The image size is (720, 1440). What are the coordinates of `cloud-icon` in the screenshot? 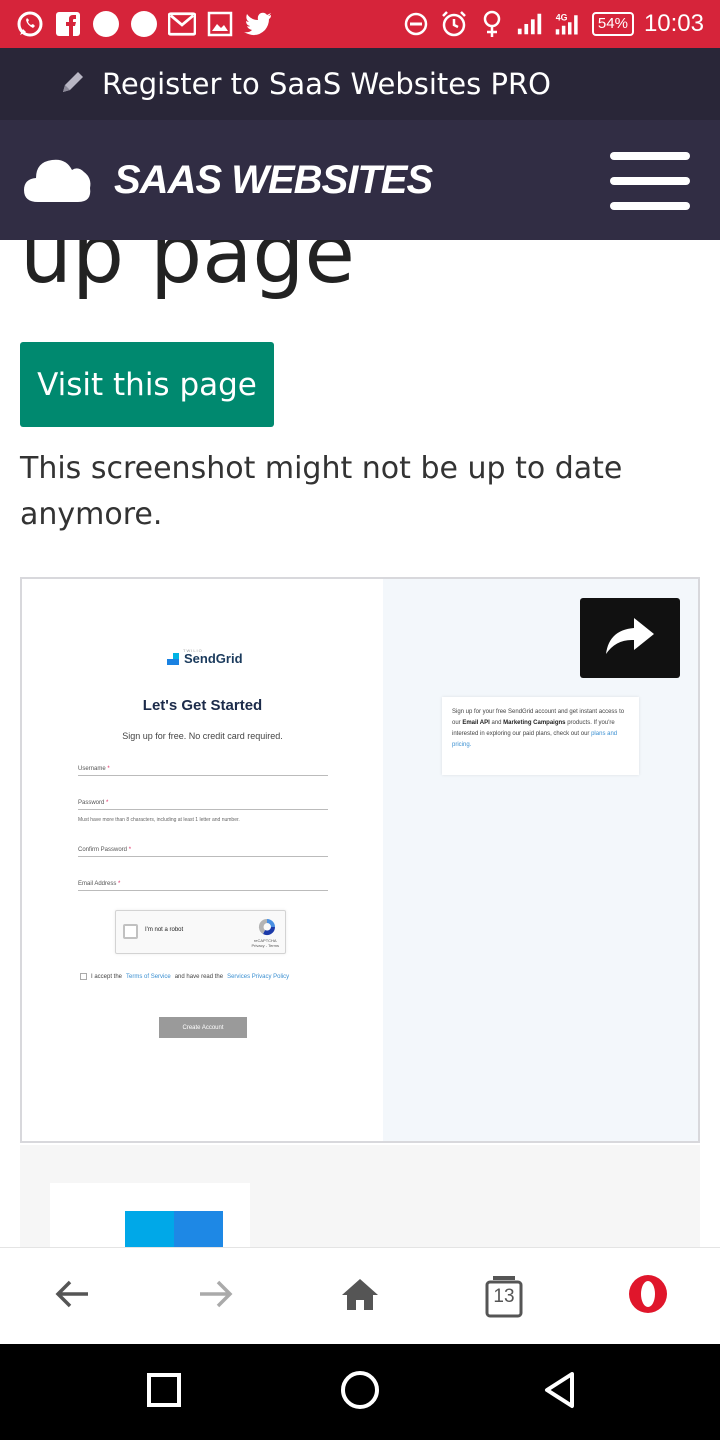 It's located at (58, 180).